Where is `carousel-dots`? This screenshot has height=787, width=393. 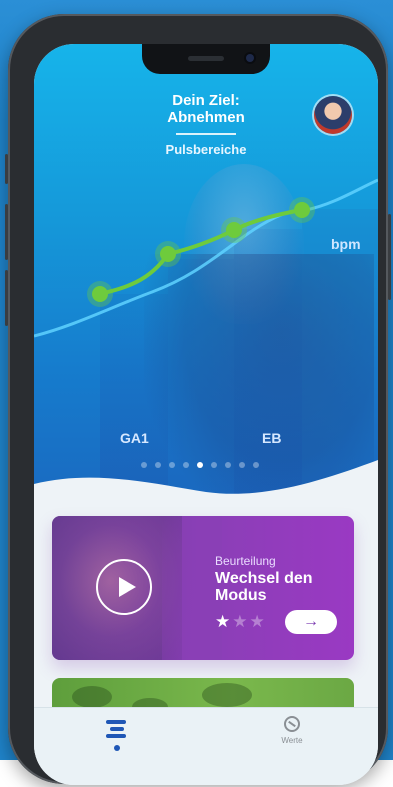 carousel-dots is located at coordinates (200, 465).